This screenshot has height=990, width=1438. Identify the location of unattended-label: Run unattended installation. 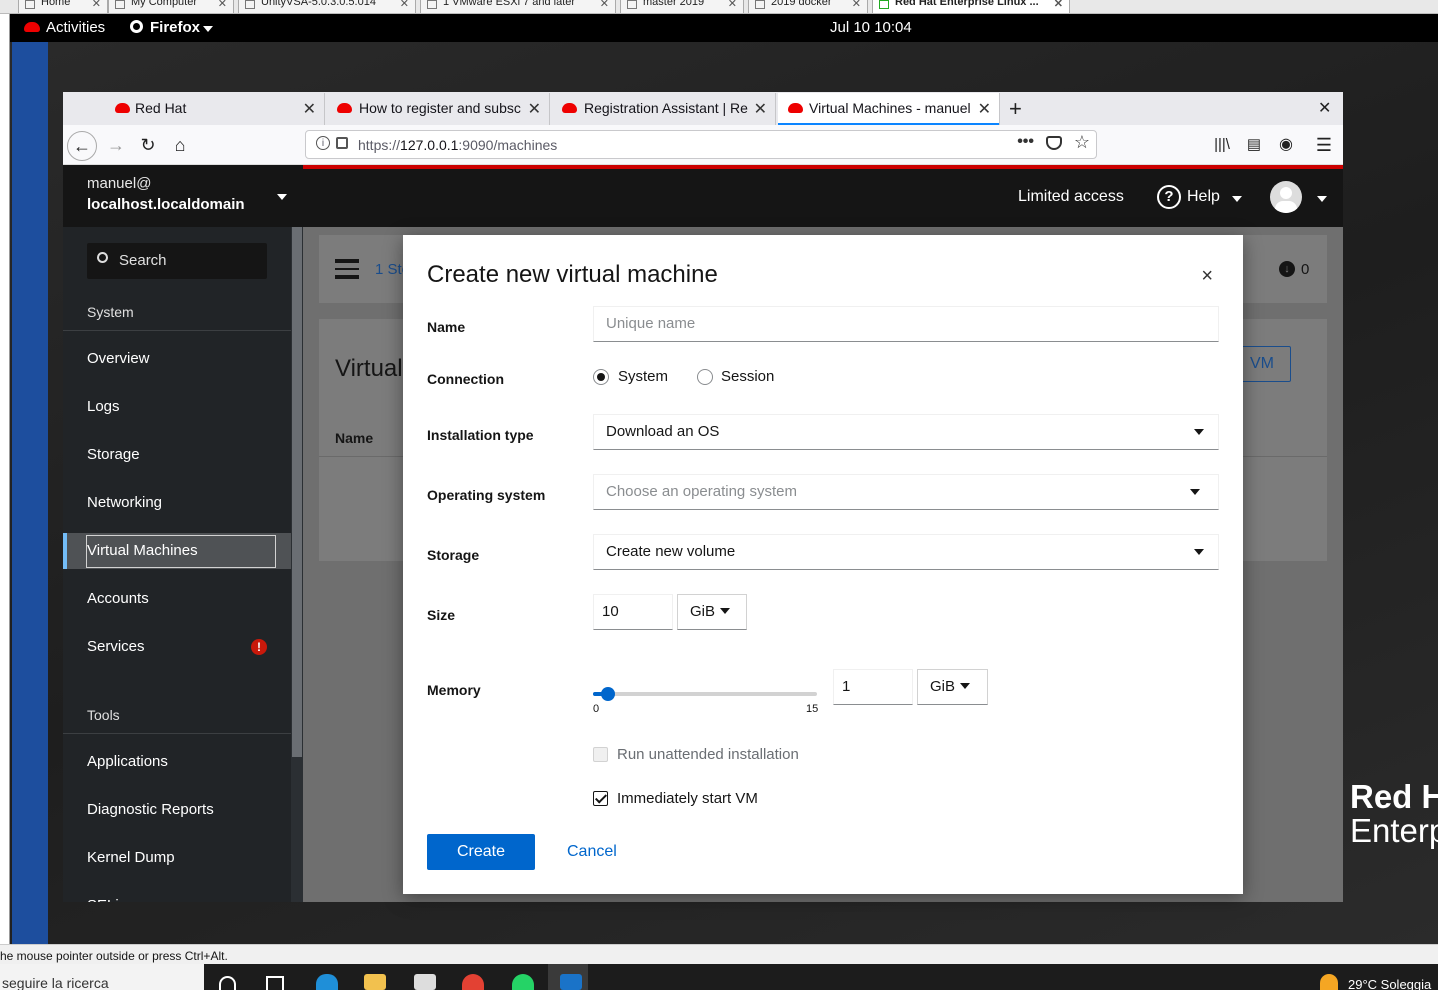
(708, 754).